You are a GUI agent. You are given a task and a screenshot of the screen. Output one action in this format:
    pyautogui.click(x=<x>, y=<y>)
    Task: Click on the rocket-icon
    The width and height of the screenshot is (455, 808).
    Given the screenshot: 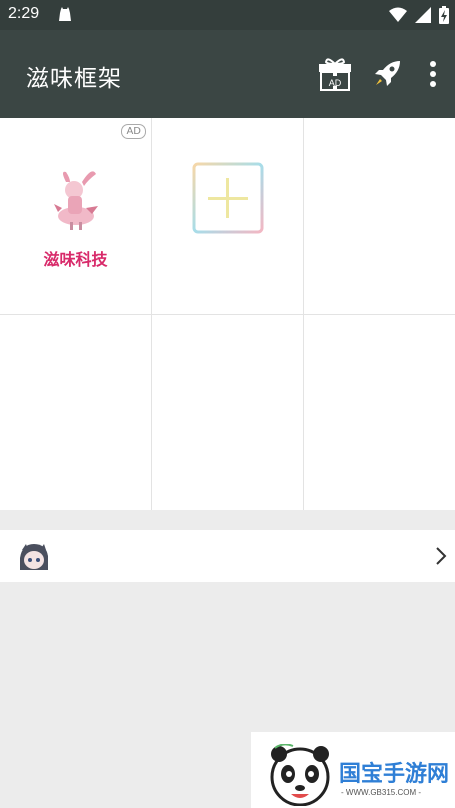 What is the action you would take?
    pyautogui.click(x=387, y=73)
    